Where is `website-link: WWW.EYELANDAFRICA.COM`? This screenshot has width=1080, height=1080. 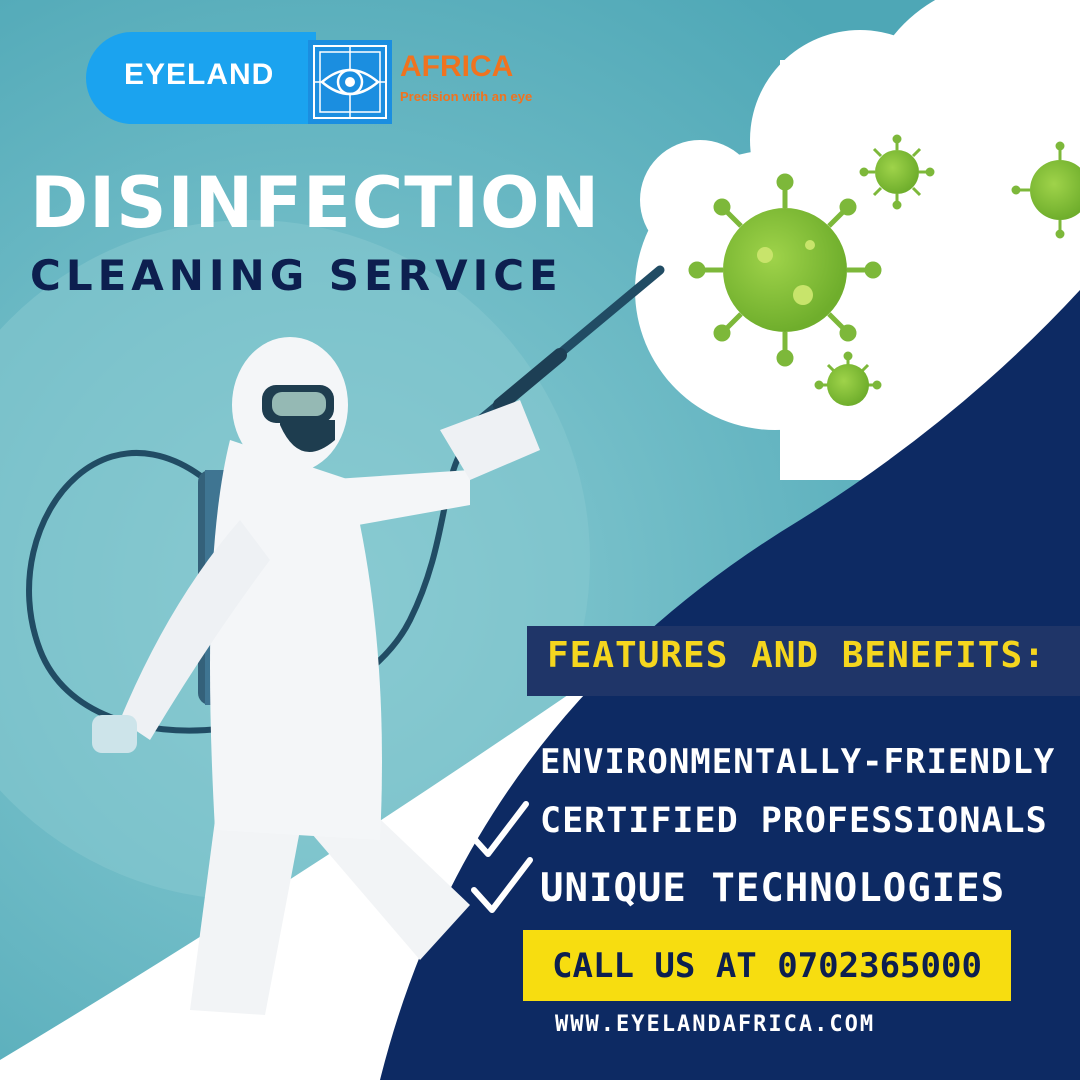 website-link: WWW.EYELANDAFRICA.COM is located at coordinates (740, 1025).